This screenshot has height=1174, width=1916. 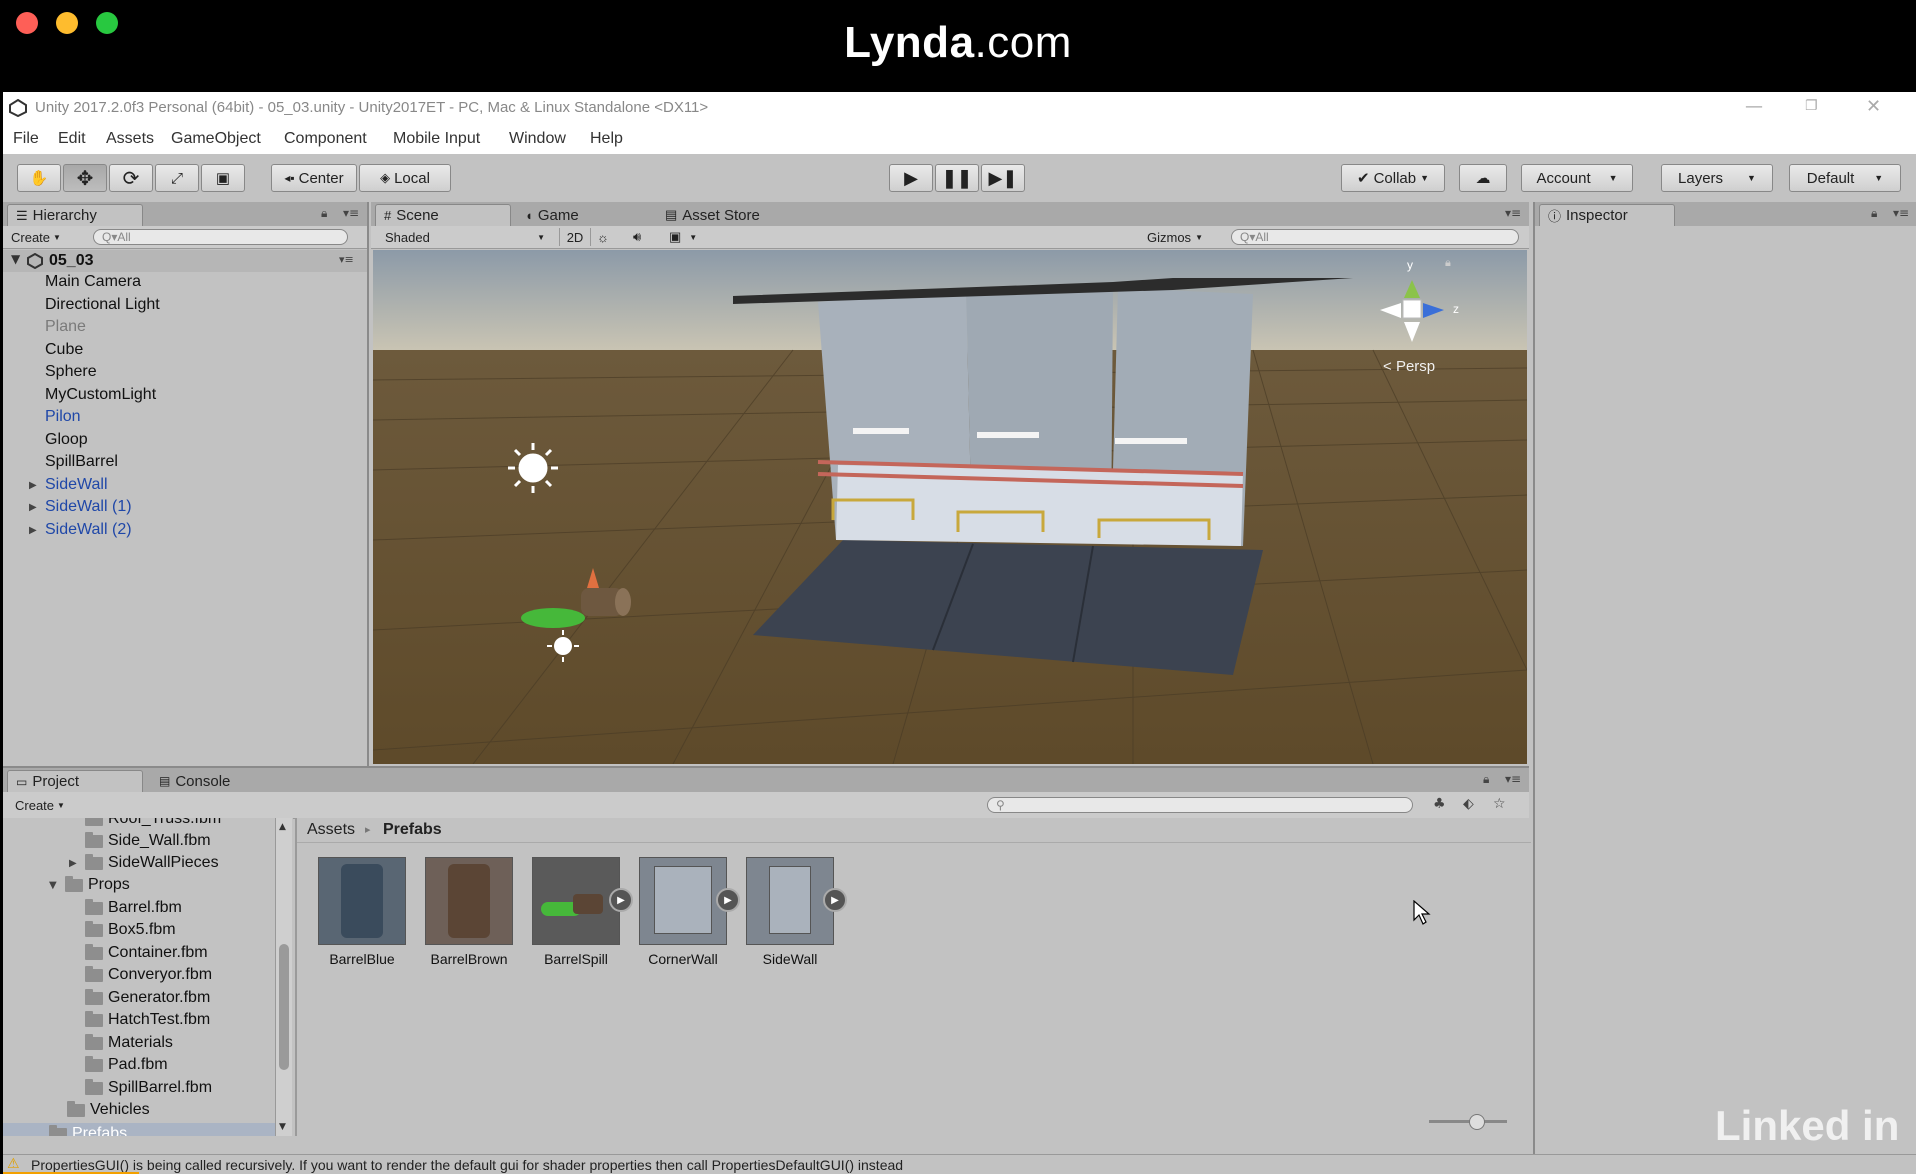 I want to click on hierarchy-item: Sphere, so click(x=71, y=372).